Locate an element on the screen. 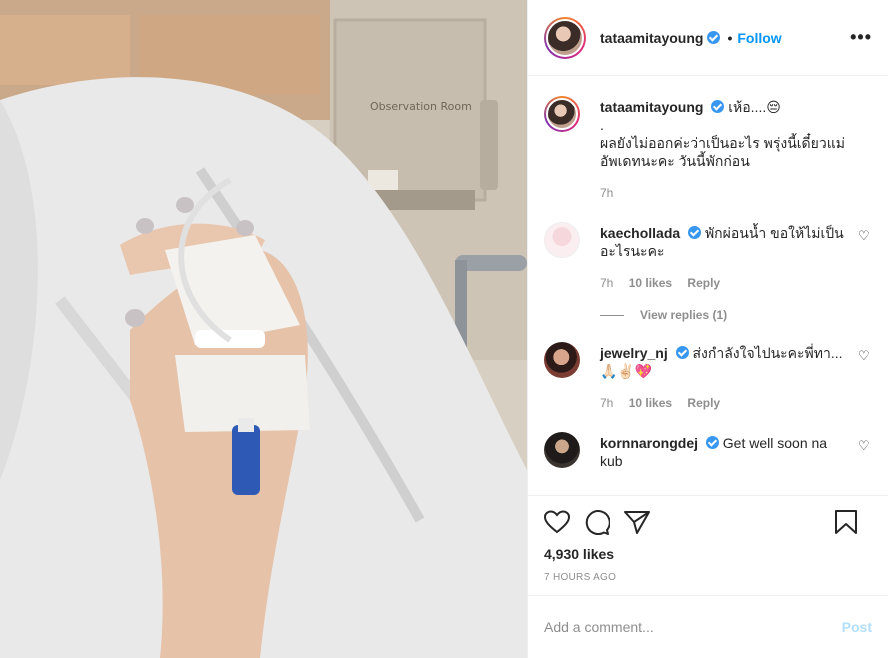  view-replies-label: View replies (1) is located at coordinates (684, 315).